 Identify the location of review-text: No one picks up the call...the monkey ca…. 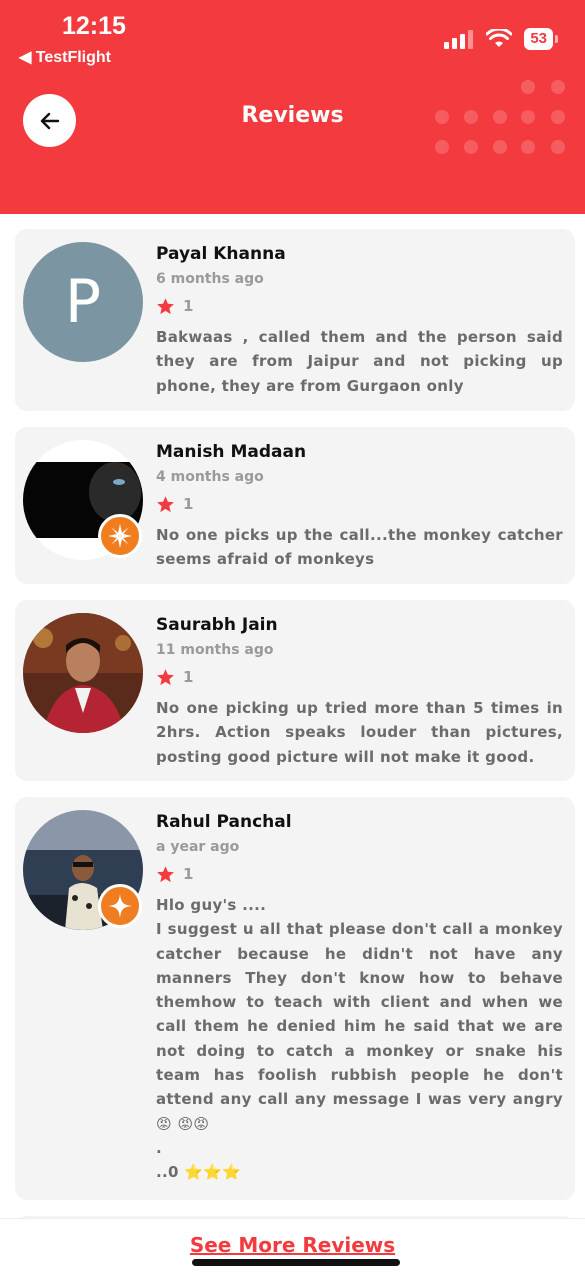
(359, 547).